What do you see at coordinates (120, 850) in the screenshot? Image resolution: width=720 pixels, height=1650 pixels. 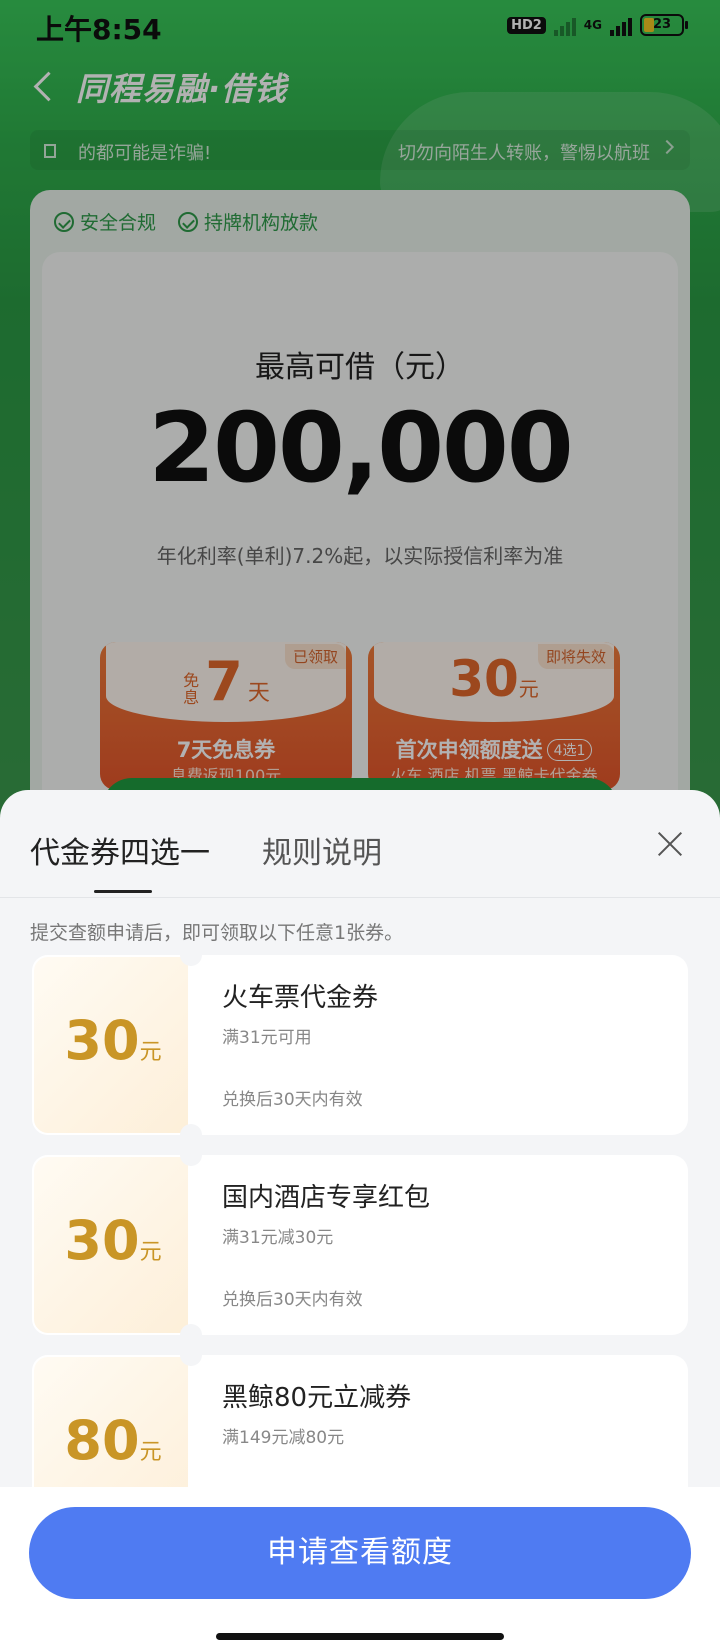 I see `tab-voucher-pick: 代金券四选一` at bounding box center [120, 850].